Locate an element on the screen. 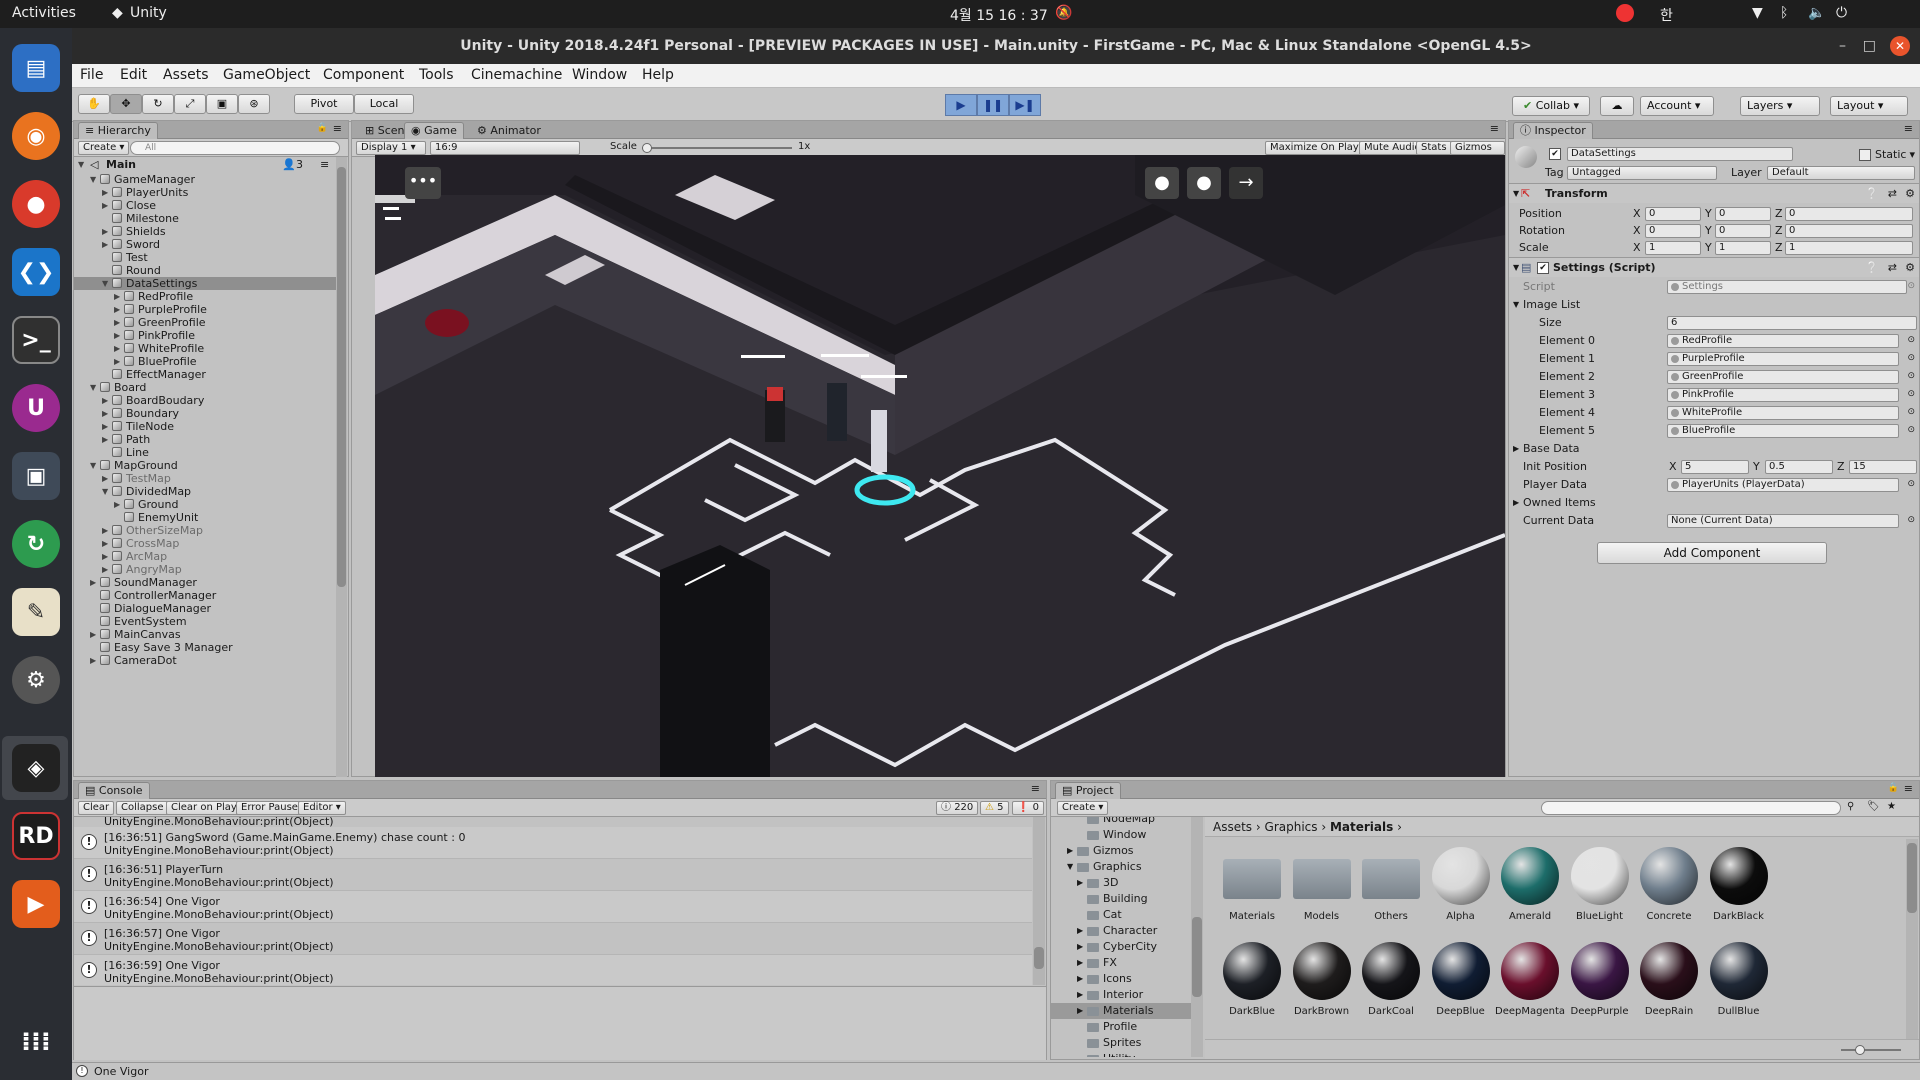 This screenshot has height=1080, width=1920. hand-tool-icon: ✋ is located at coordinates (94, 104).